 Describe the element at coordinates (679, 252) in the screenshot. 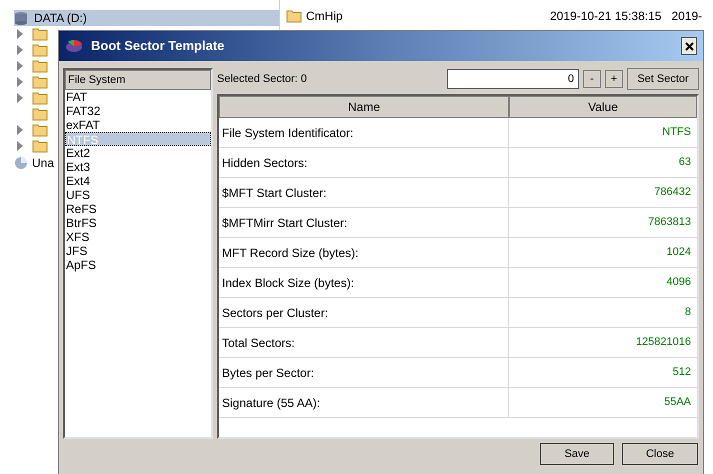

I see `table-cell-text: 1024` at that location.